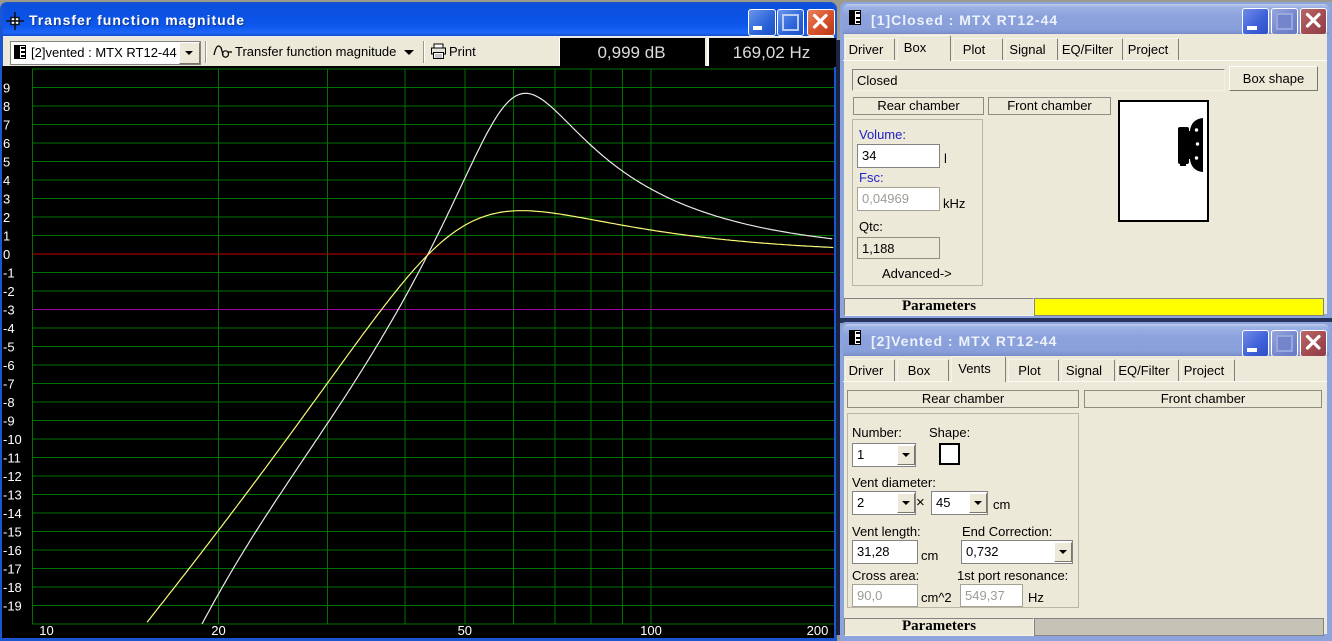 The width and height of the screenshot is (1332, 641). I want to click on svg-text: 200, so click(818, 630).